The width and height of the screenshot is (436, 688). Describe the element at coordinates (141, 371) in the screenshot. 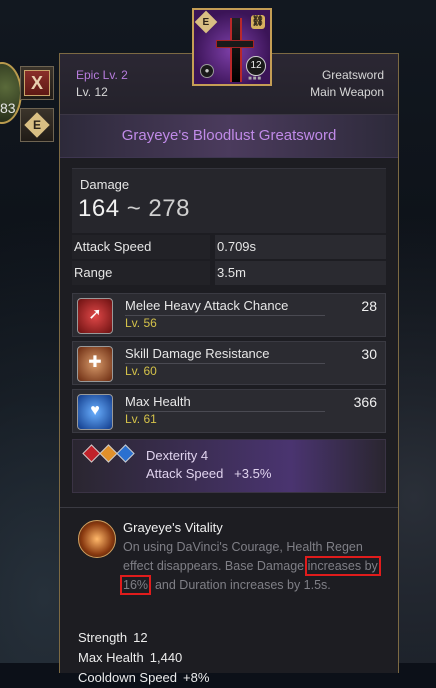

I see `option-level: Lv. 60` at that location.